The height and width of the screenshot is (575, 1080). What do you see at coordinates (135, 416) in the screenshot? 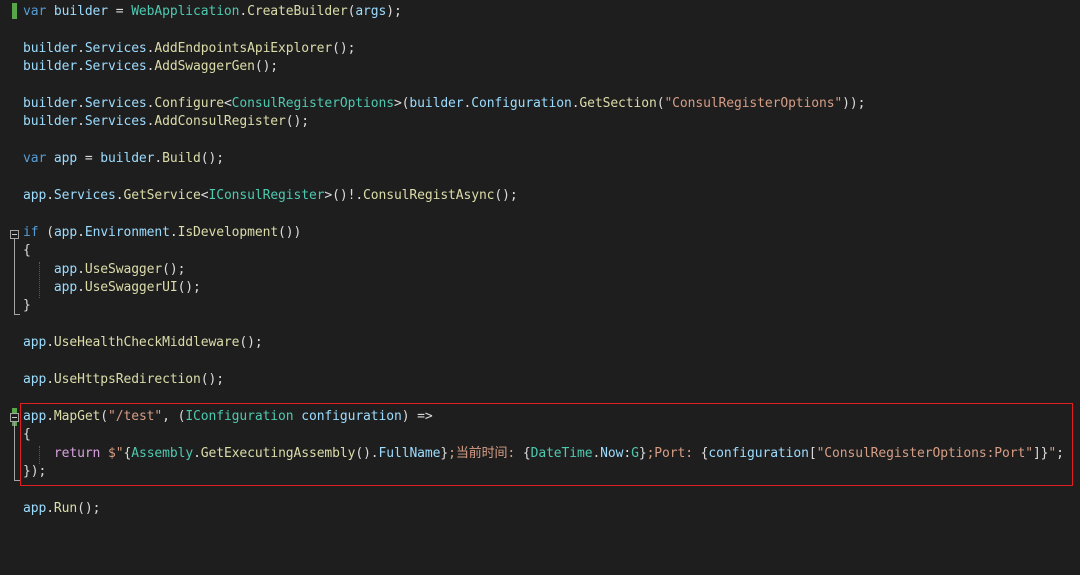
I see `code-token: "/test"` at bounding box center [135, 416].